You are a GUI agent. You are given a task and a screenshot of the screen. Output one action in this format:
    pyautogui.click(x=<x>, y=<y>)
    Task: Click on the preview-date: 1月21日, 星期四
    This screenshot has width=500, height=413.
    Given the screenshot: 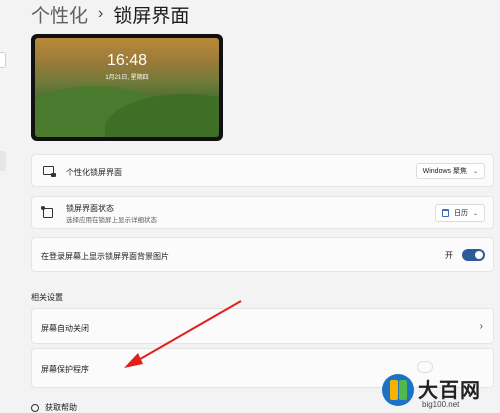 What is the action you would take?
    pyautogui.click(x=127, y=78)
    